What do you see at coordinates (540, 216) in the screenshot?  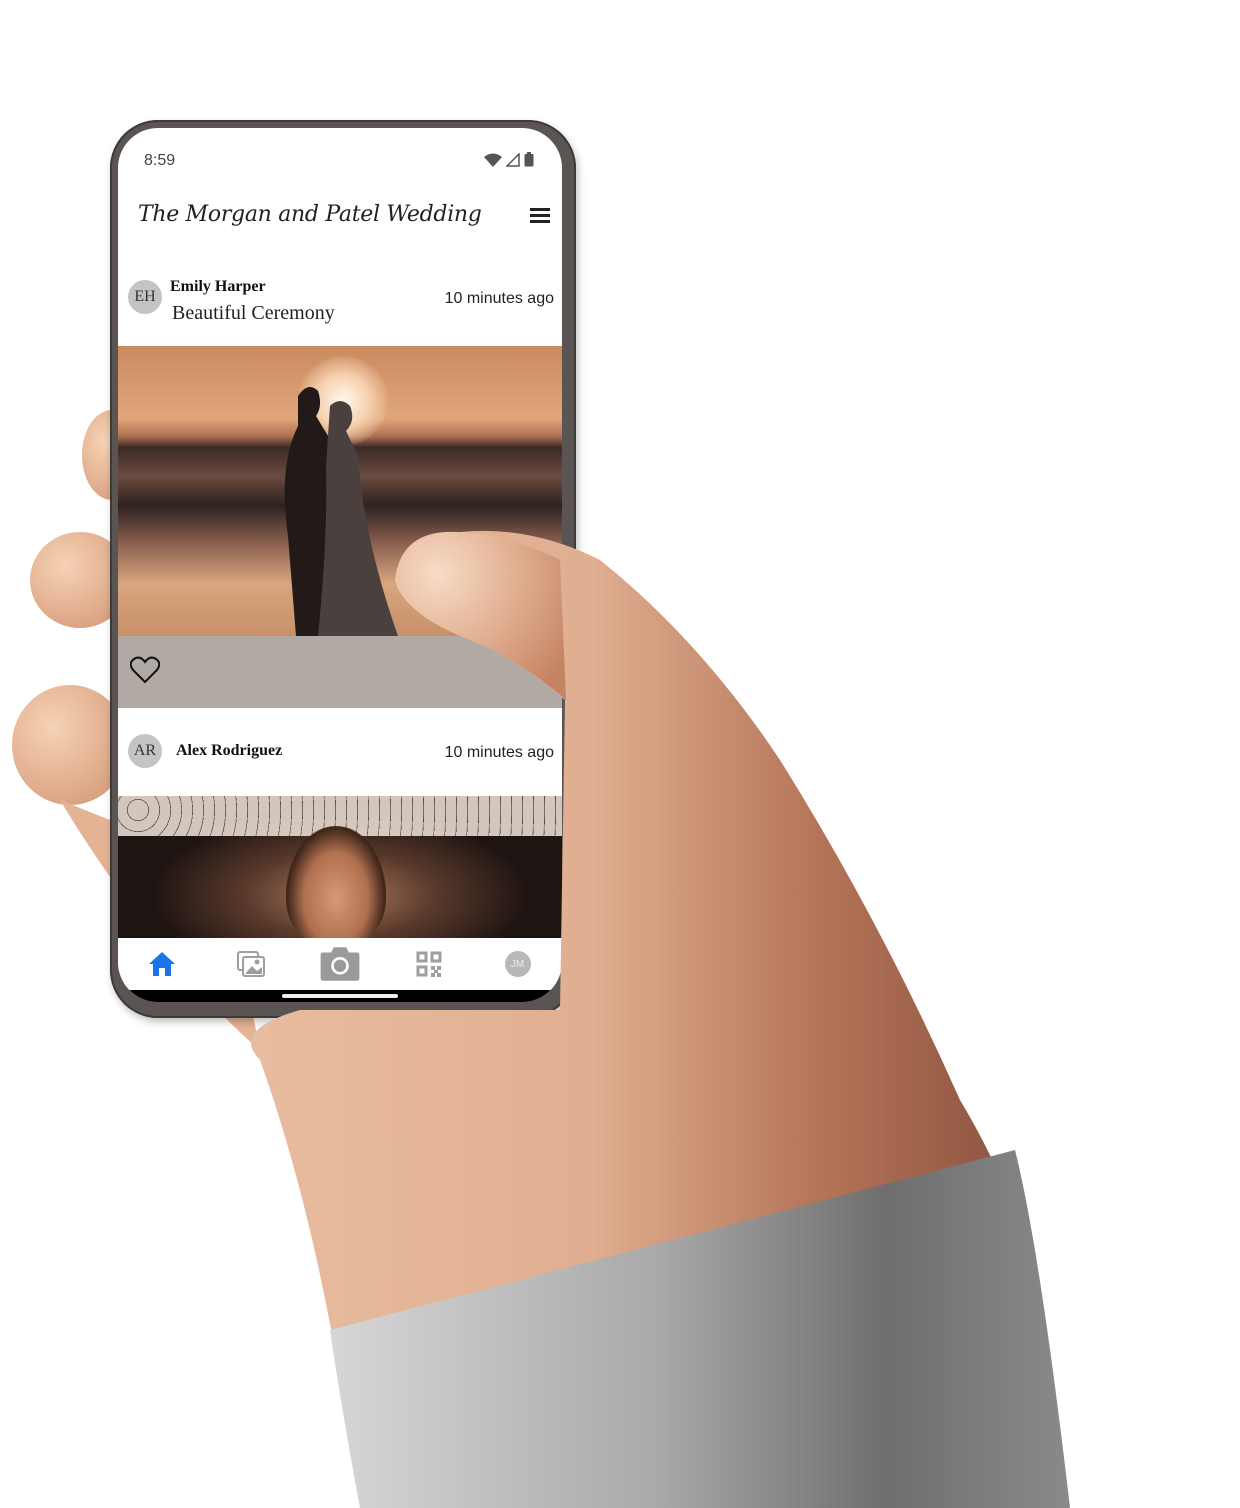 I see `hamburger-menu-icon` at bounding box center [540, 216].